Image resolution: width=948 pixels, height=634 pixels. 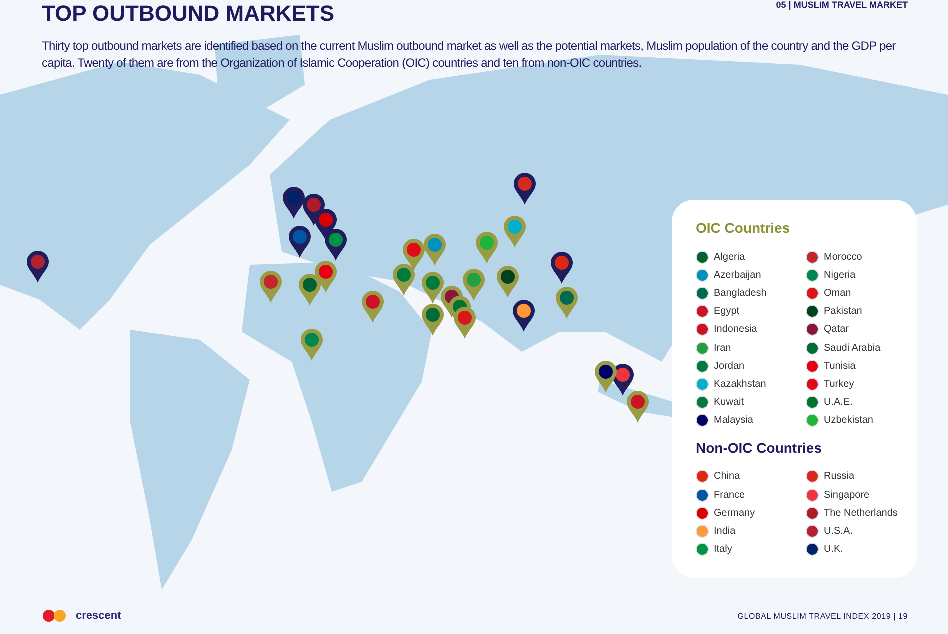 What do you see at coordinates (723, 550) in the screenshot?
I see `country-name: Italy` at bounding box center [723, 550].